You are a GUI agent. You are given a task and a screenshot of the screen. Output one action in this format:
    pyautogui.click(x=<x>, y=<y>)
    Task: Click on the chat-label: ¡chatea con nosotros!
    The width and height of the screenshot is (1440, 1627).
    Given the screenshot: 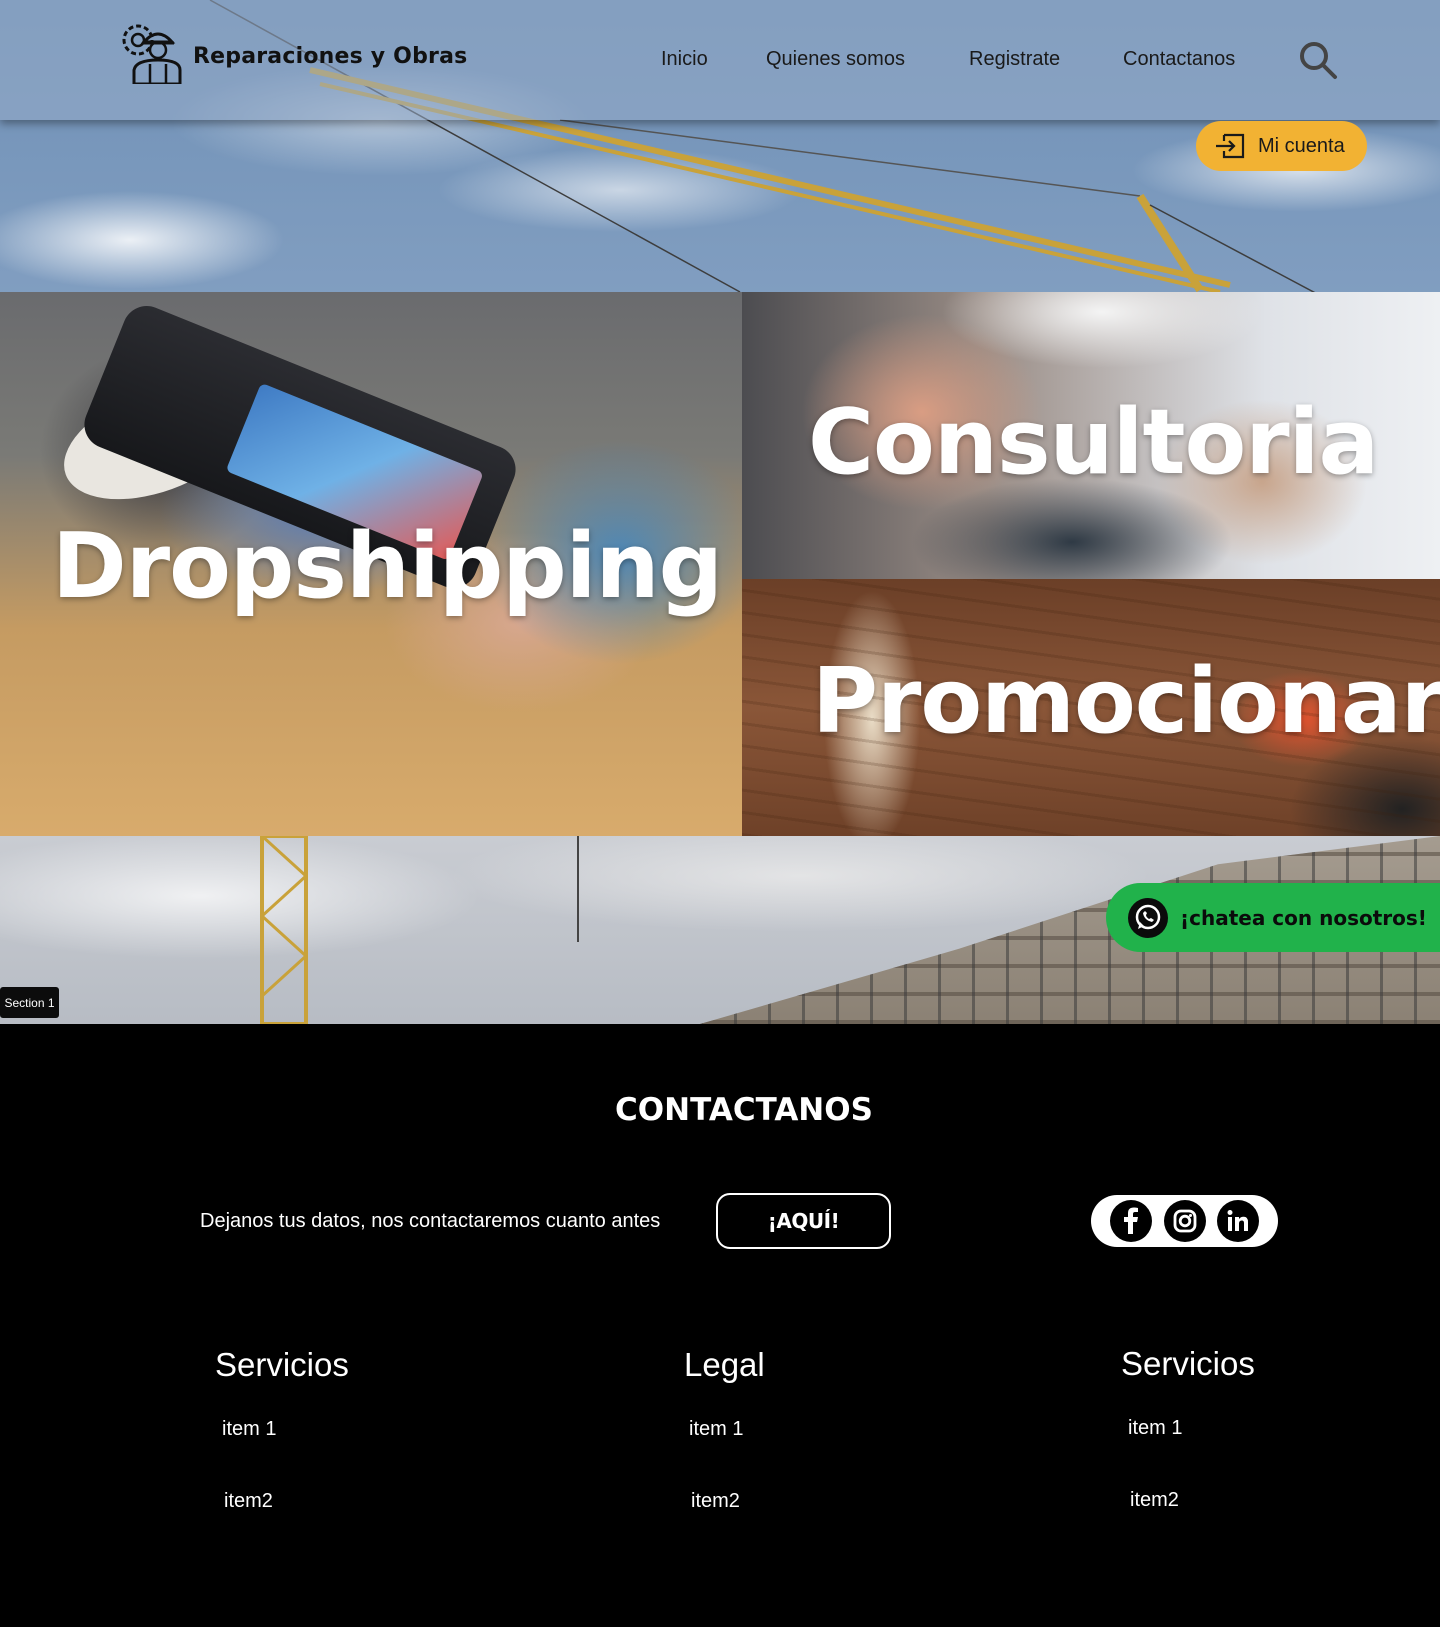 What is the action you would take?
    pyautogui.click(x=1303, y=917)
    